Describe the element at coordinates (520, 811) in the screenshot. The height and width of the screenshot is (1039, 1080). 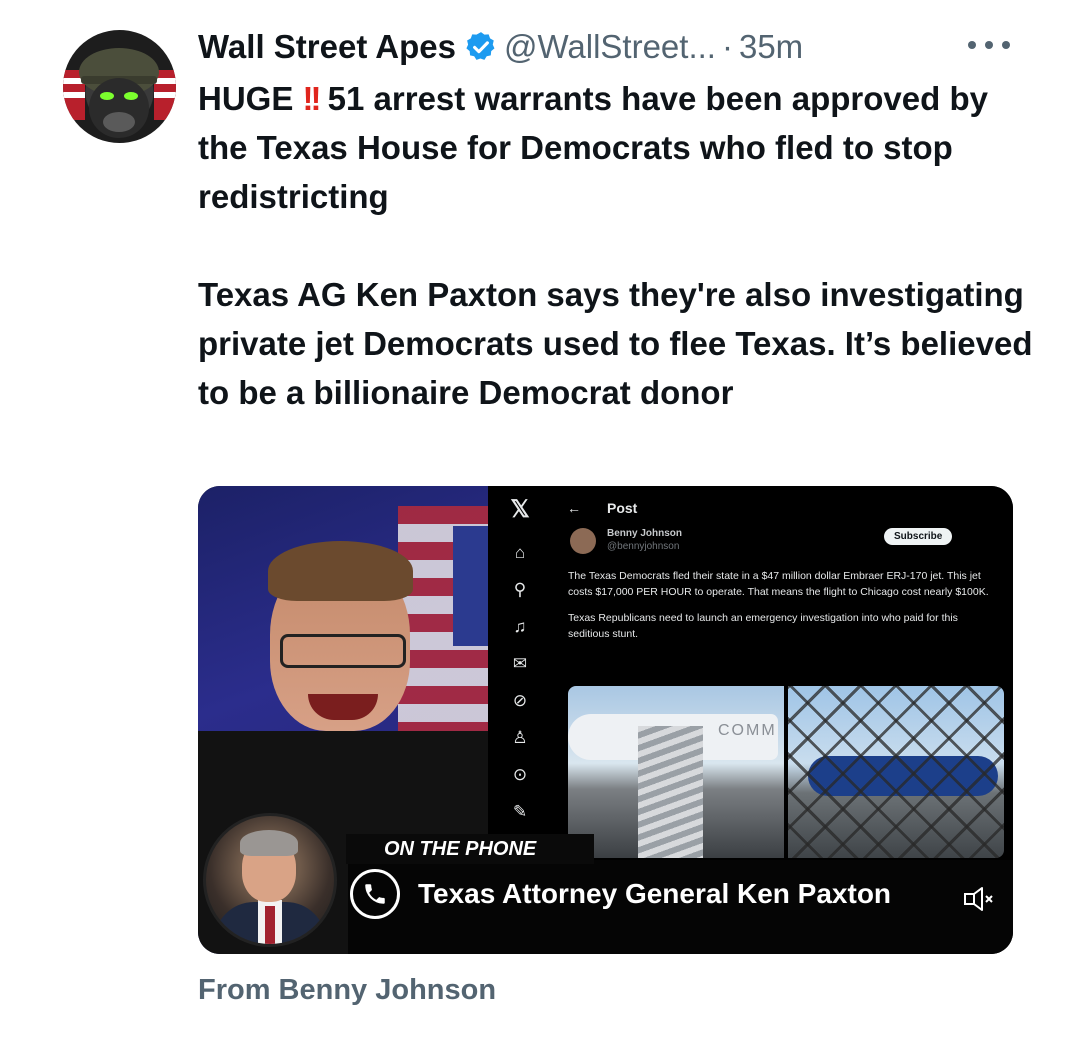
I see `compose-icon: ✎` at that location.